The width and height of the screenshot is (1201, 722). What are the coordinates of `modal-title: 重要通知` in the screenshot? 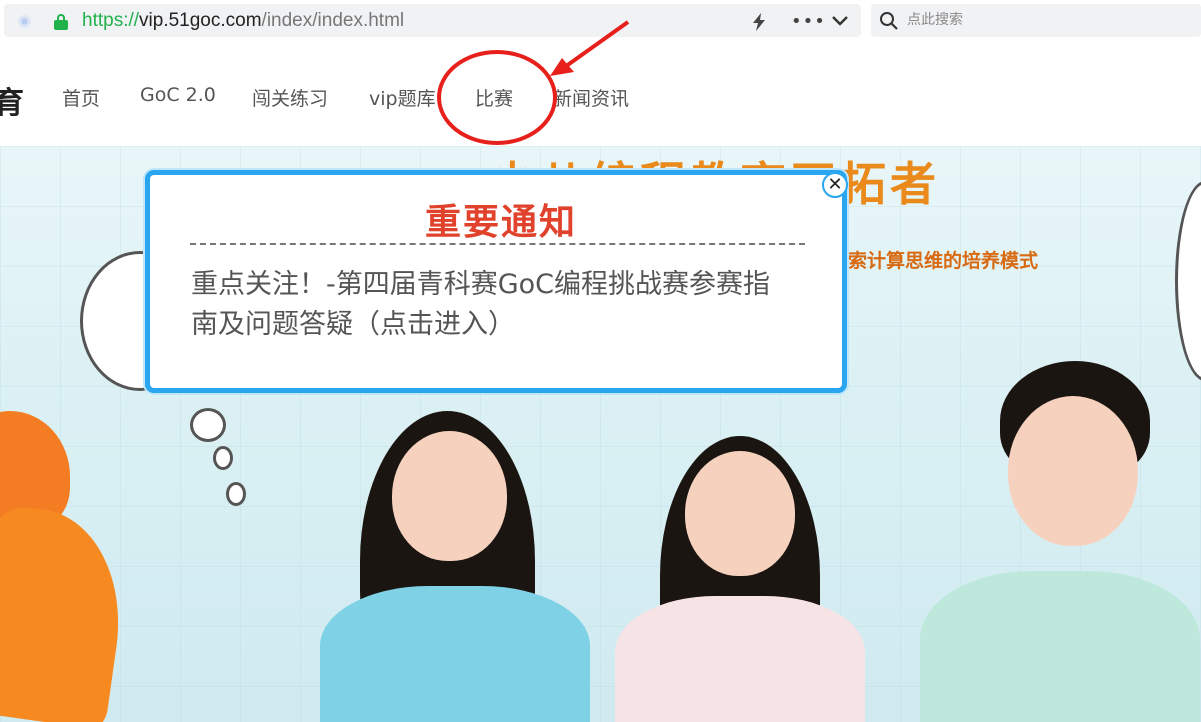 It's located at (500, 222).